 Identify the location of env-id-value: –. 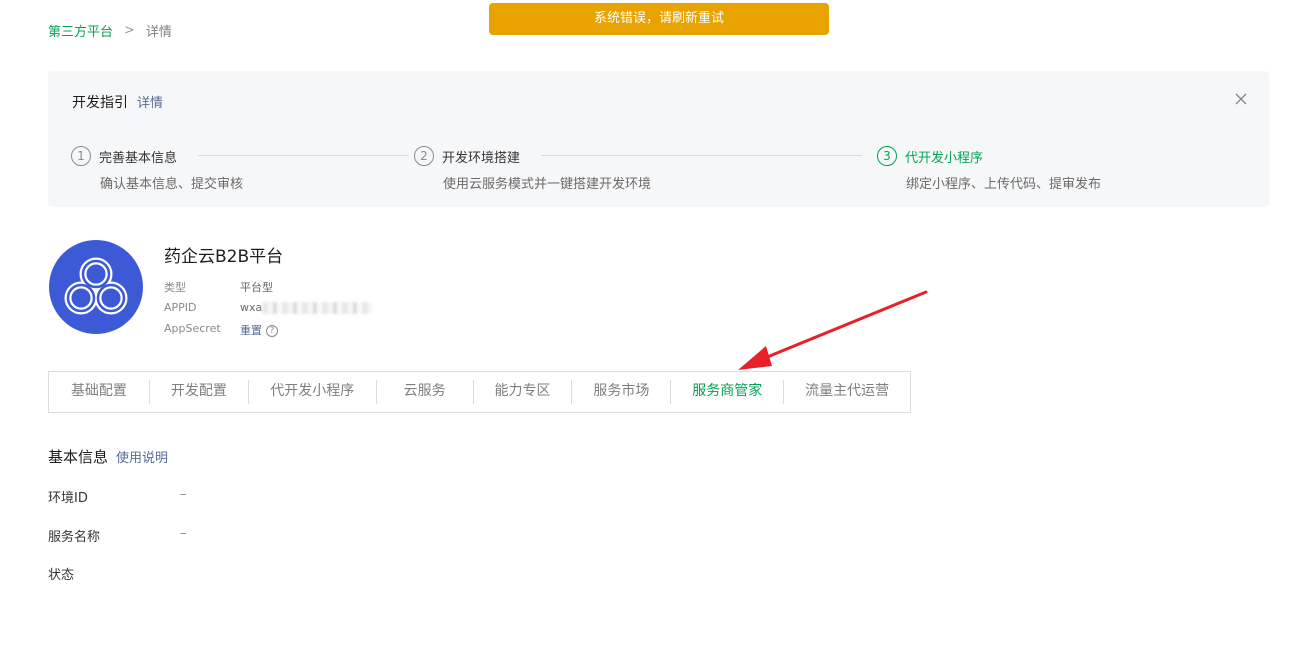
(183, 494).